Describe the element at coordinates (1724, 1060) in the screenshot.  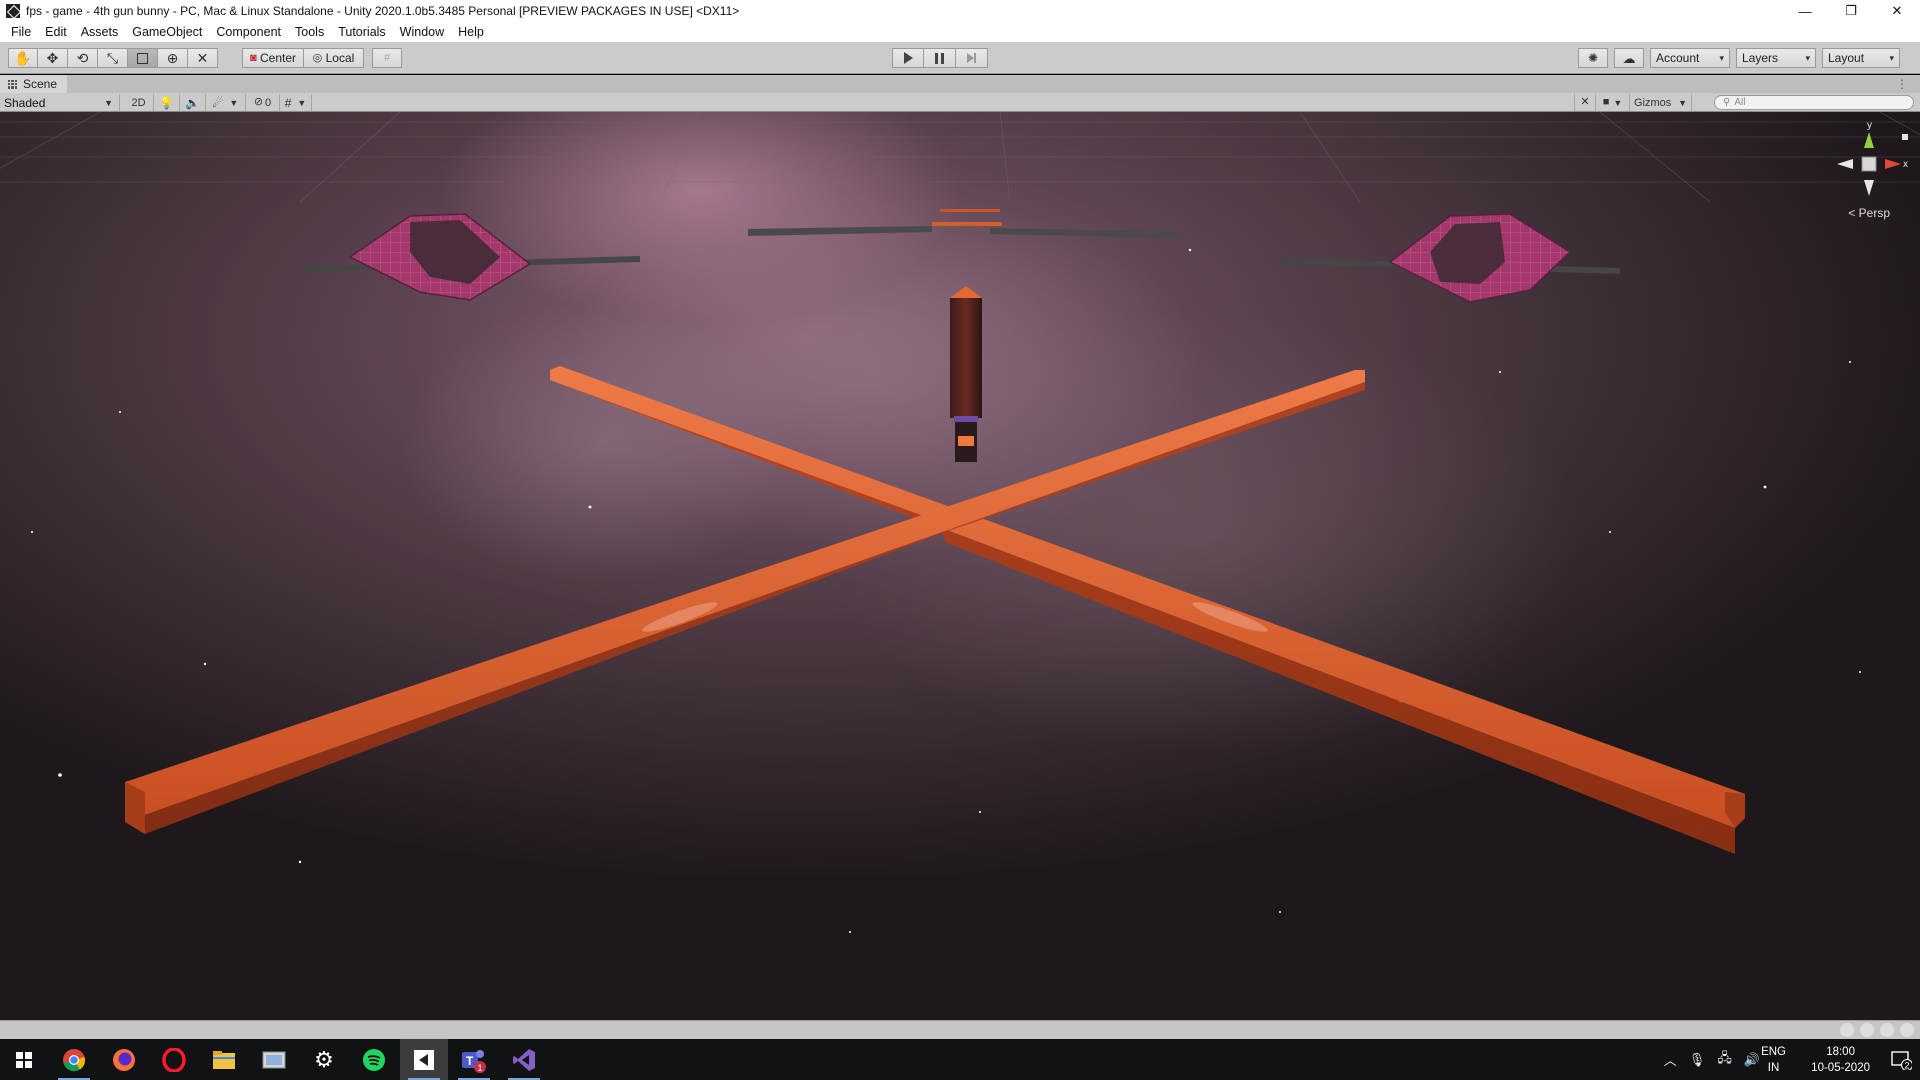
I see `network-icon: 🖧` at that location.